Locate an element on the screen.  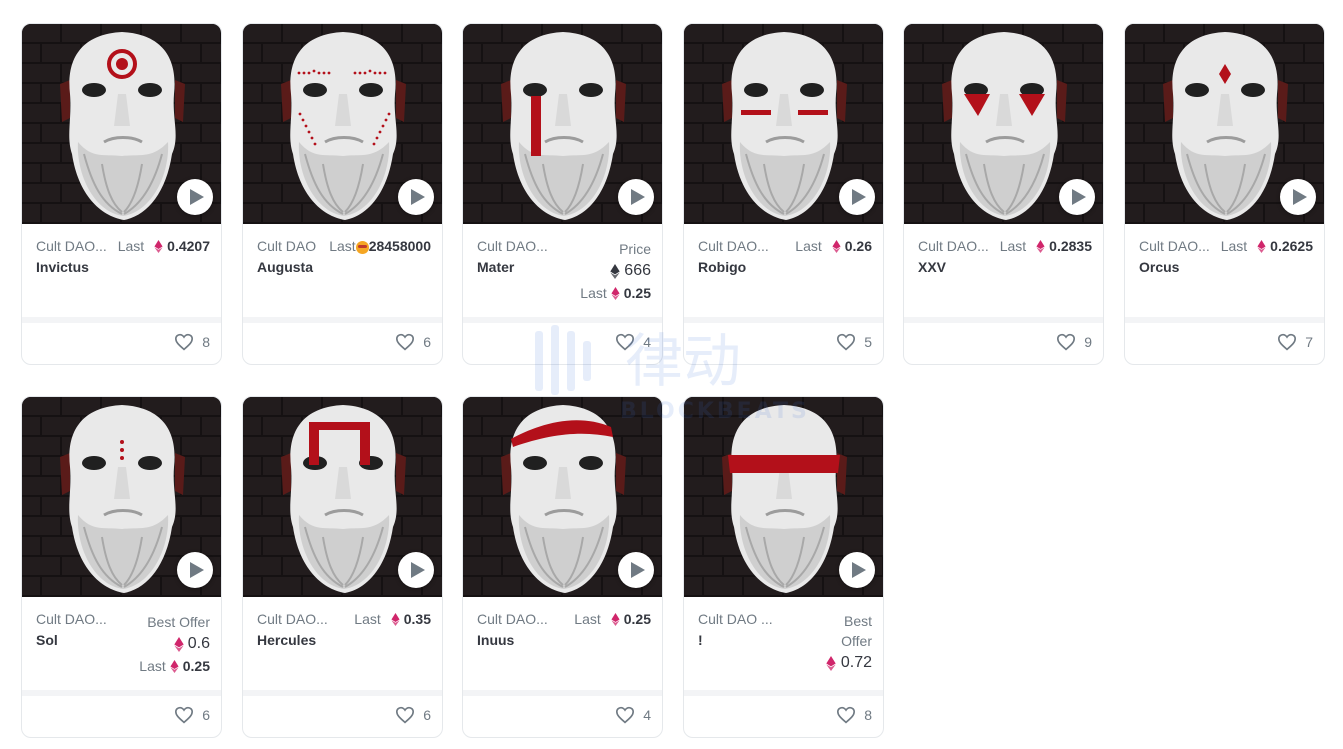
nft-card: Cult DAO... Hercules Last 0.35 6 is located at coordinates (342, 567).